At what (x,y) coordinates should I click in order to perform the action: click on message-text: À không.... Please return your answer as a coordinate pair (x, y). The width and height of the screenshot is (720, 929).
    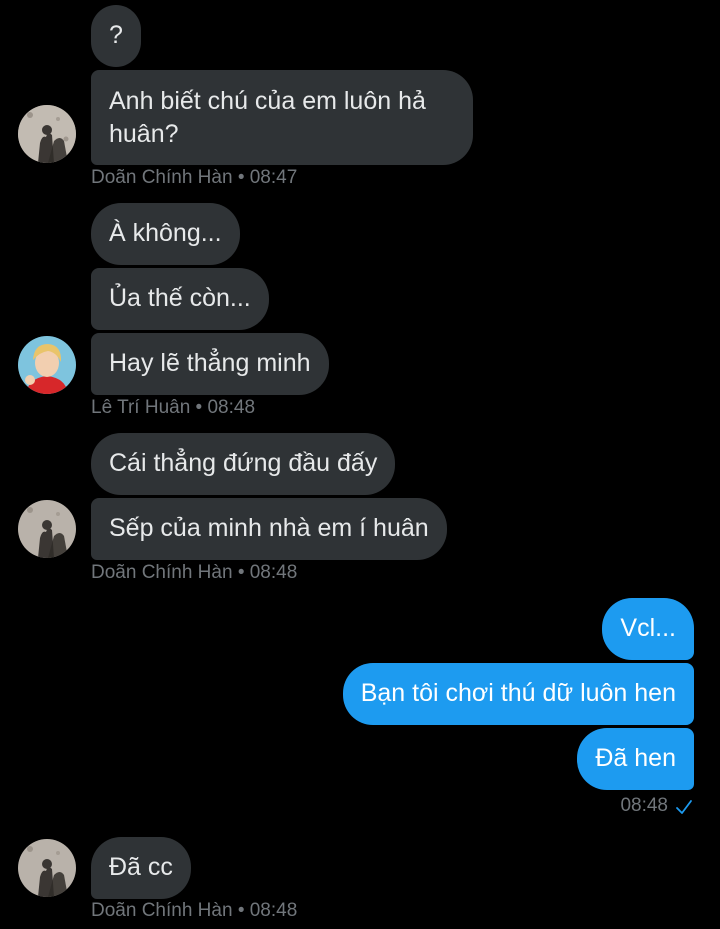
    Looking at the image, I should click on (165, 233).